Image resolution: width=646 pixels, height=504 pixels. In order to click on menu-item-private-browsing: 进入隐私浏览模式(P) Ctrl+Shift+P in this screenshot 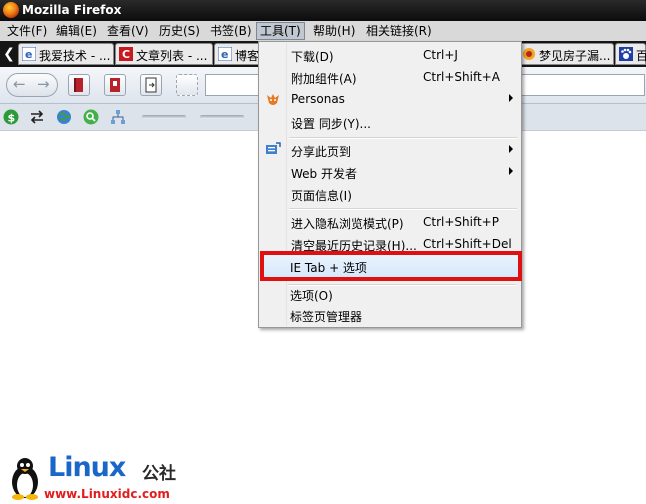, I will do `click(390, 222)`.